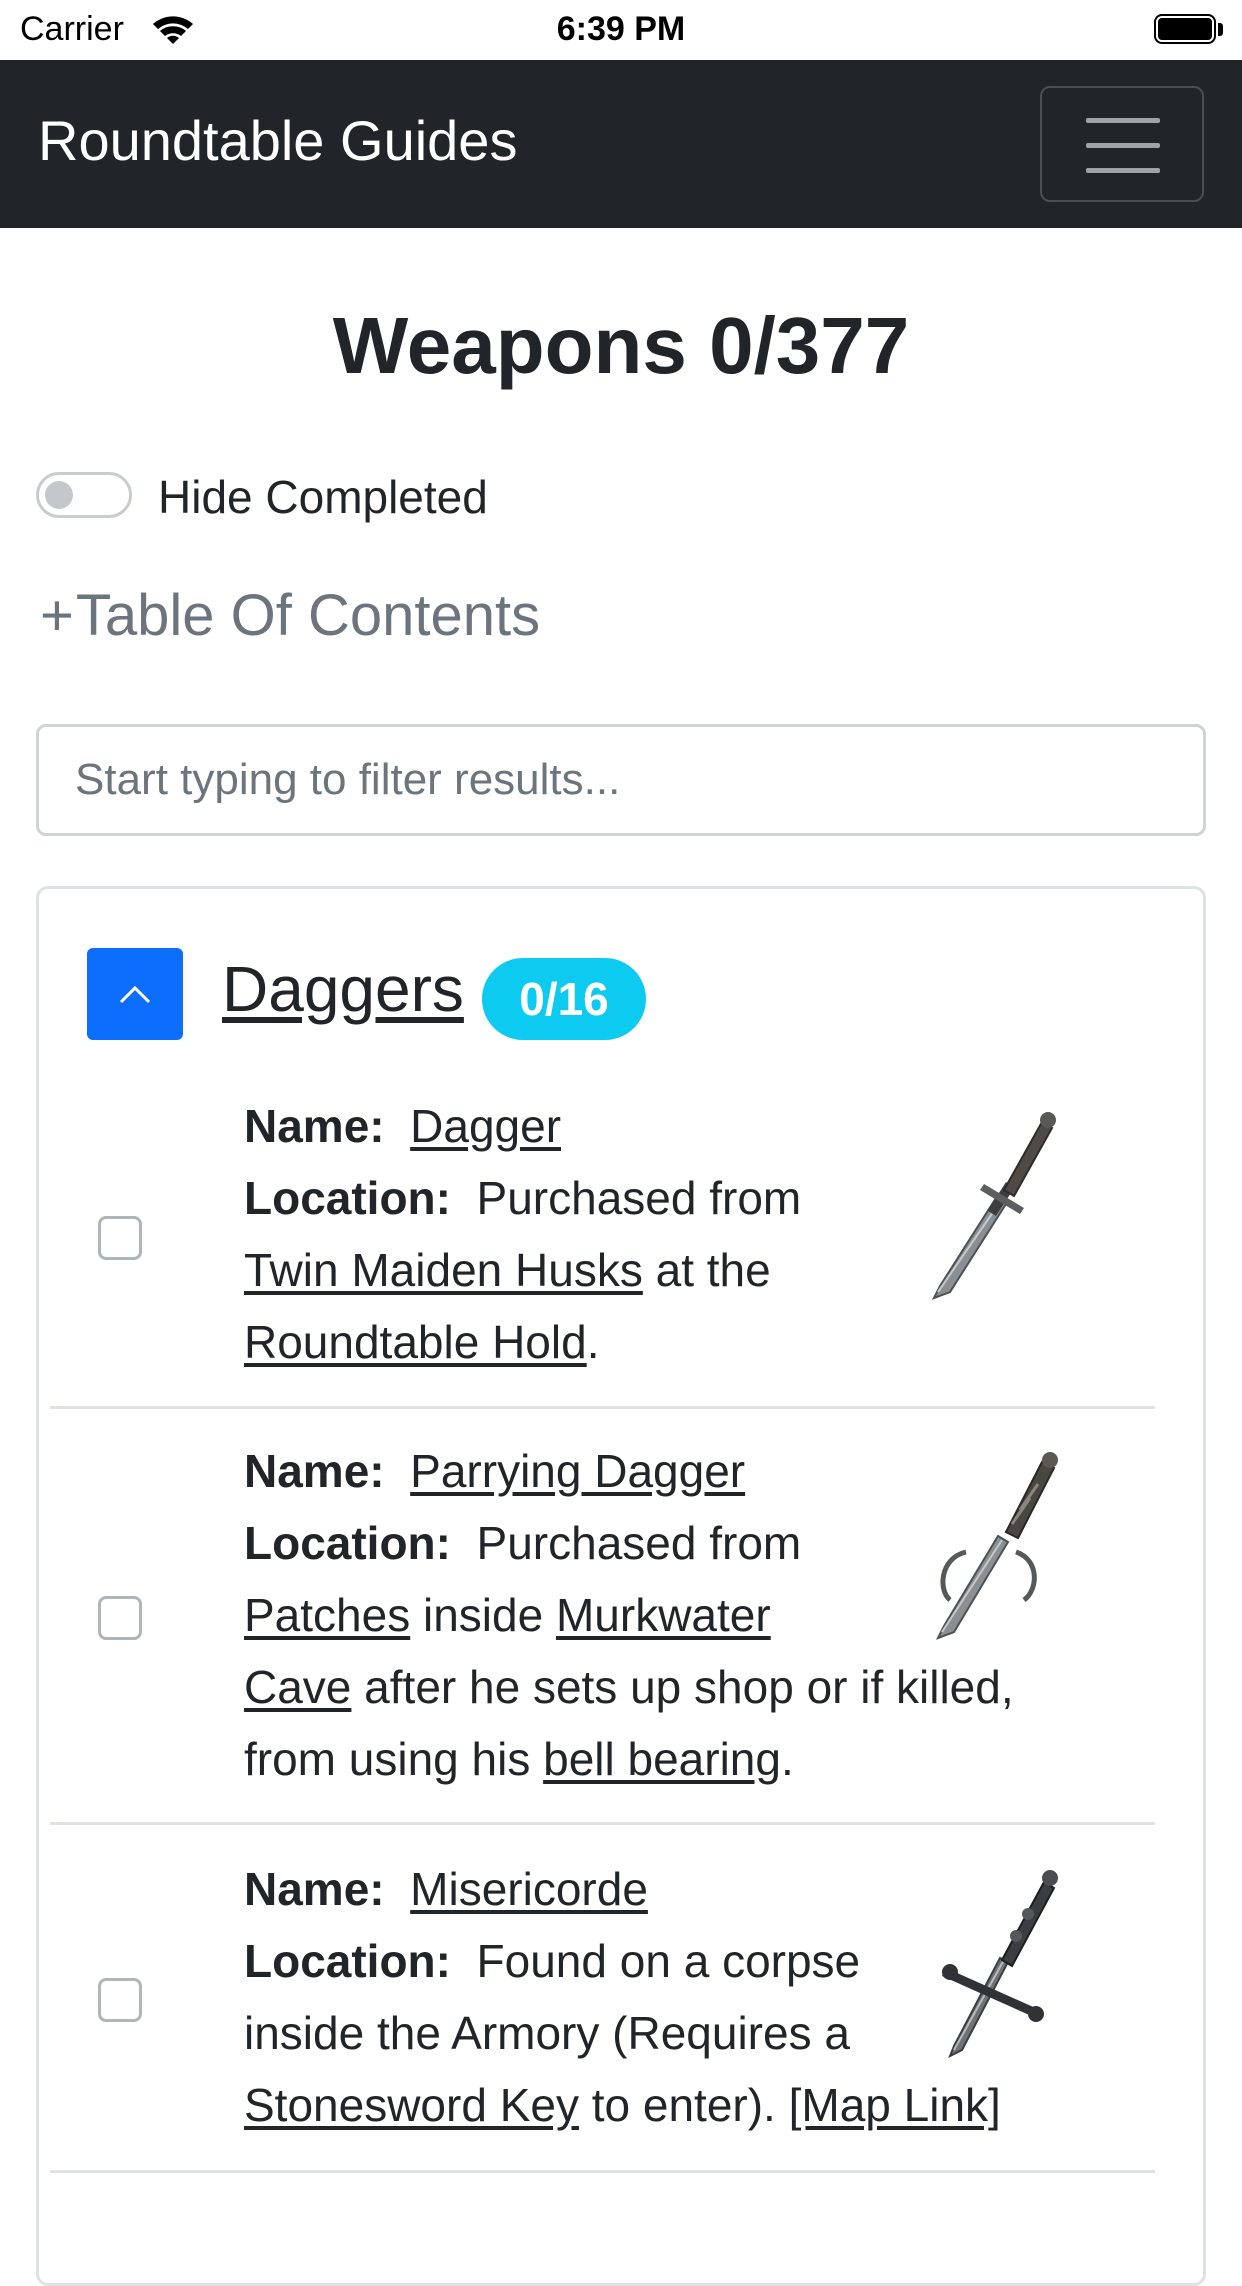  I want to click on misericorde-image, so click(1000, 1964).